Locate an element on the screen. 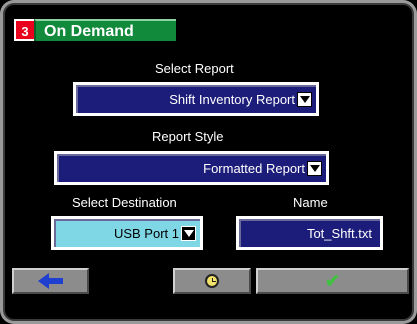  report-style-label: Report Style is located at coordinates (188, 136).